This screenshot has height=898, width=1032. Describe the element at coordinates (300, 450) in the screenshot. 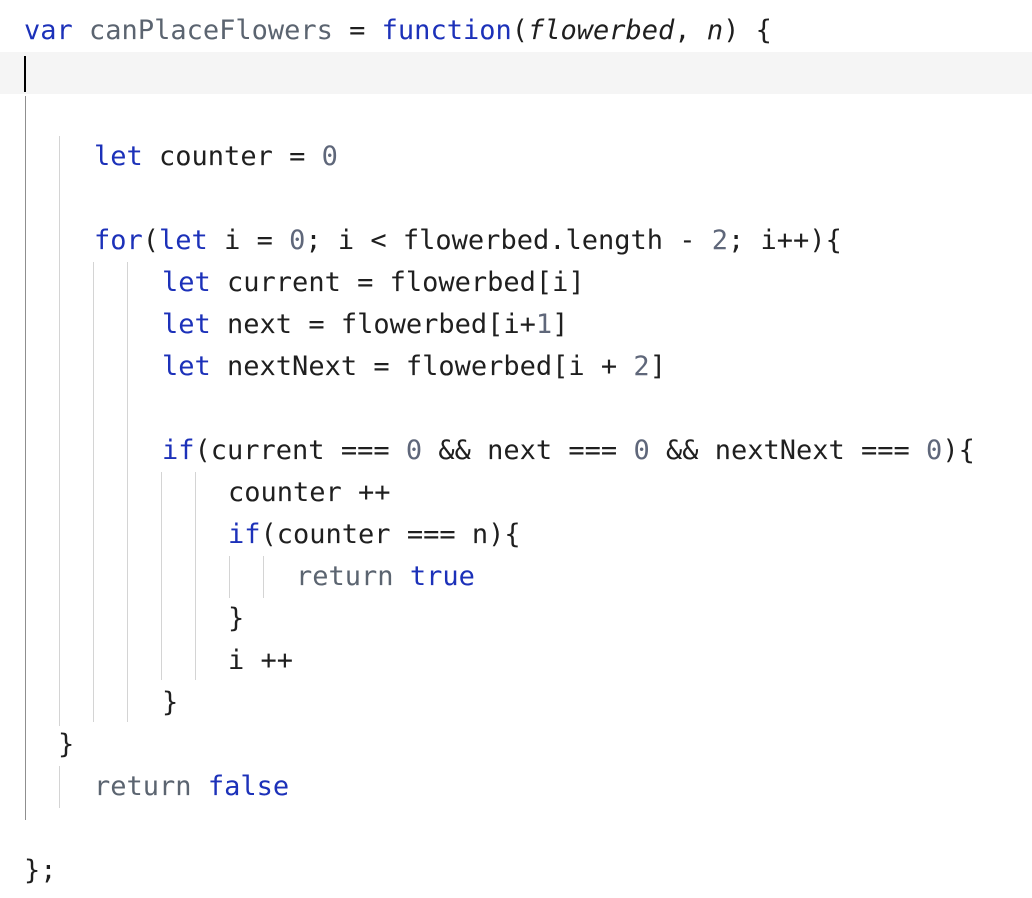

I see `code-token-plain: (current ===` at that location.